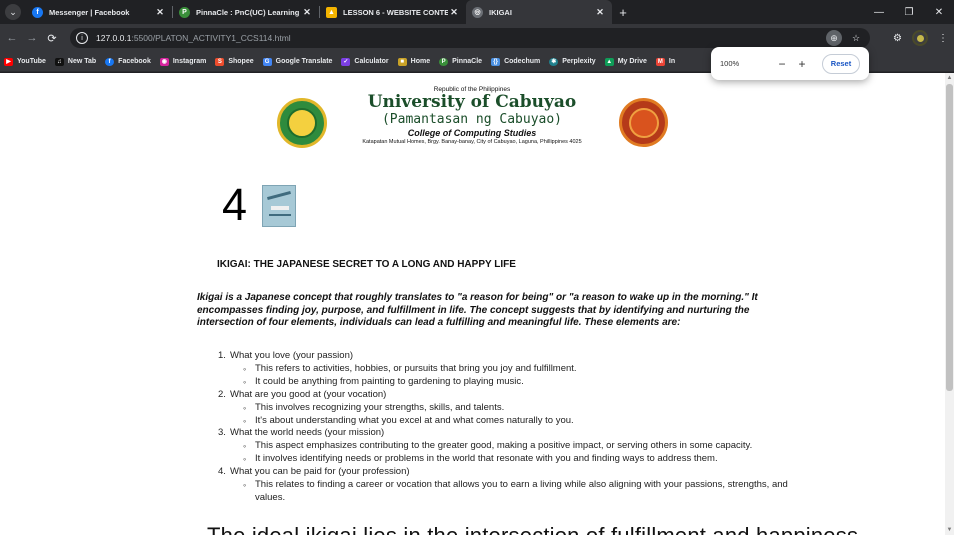 Image resolution: width=954 pixels, height=535 pixels. What do you see at coordinates (856, 38) in the screenshot?
I see `bookmark-star-icon: ☆` at bounding box center [856, 38].